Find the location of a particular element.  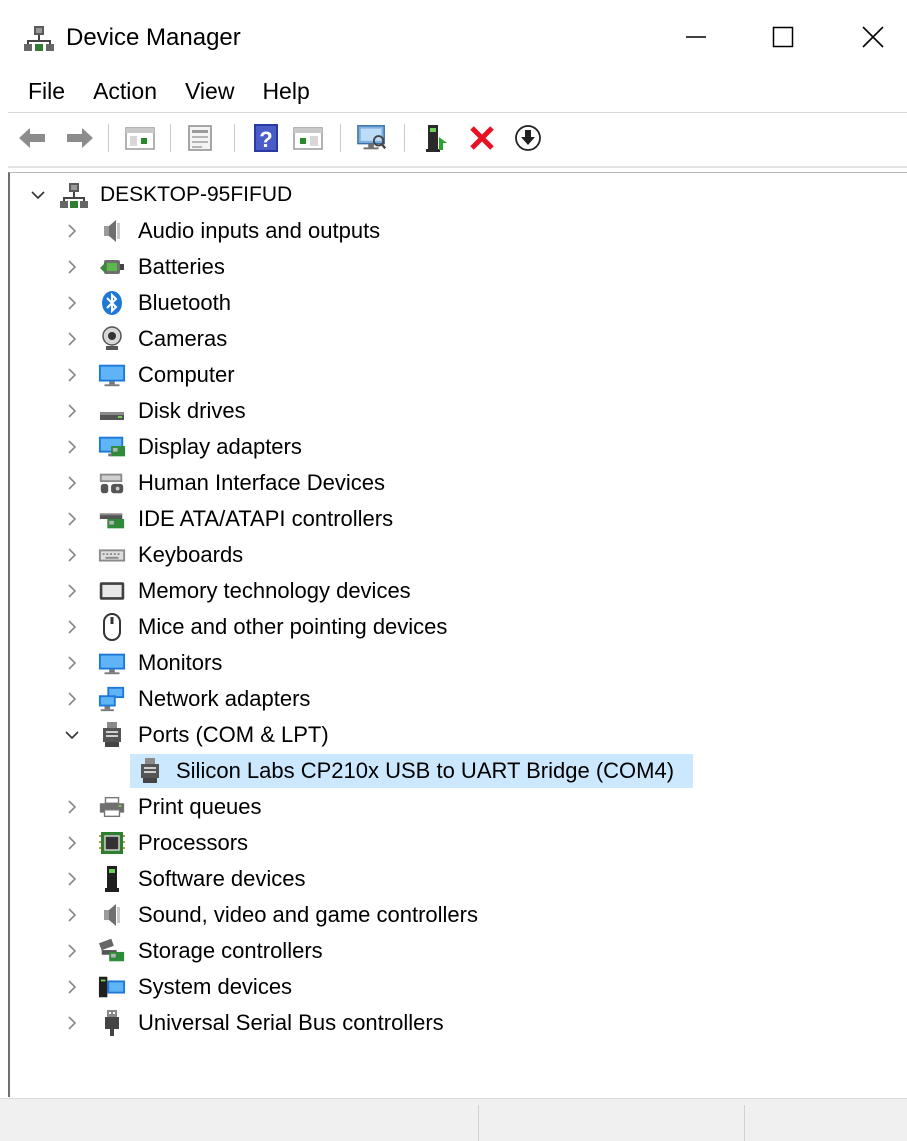

system-devices-icon is located at coordinates (112, 987).